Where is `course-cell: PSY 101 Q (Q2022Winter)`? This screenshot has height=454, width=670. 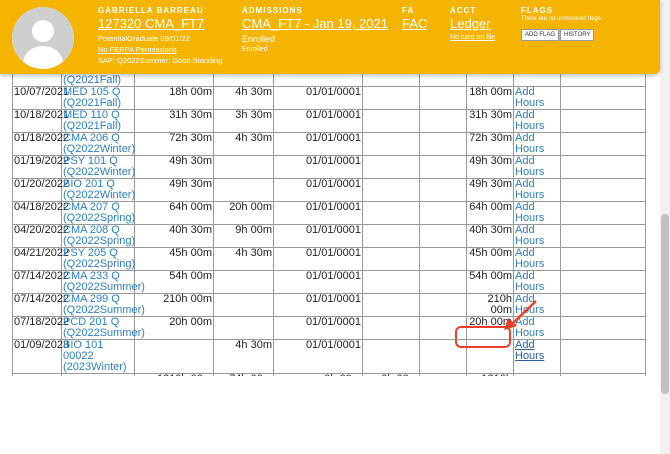
course-cell: PSY 101 Q (Q2022Winter) is located at coordinates (98, 167).